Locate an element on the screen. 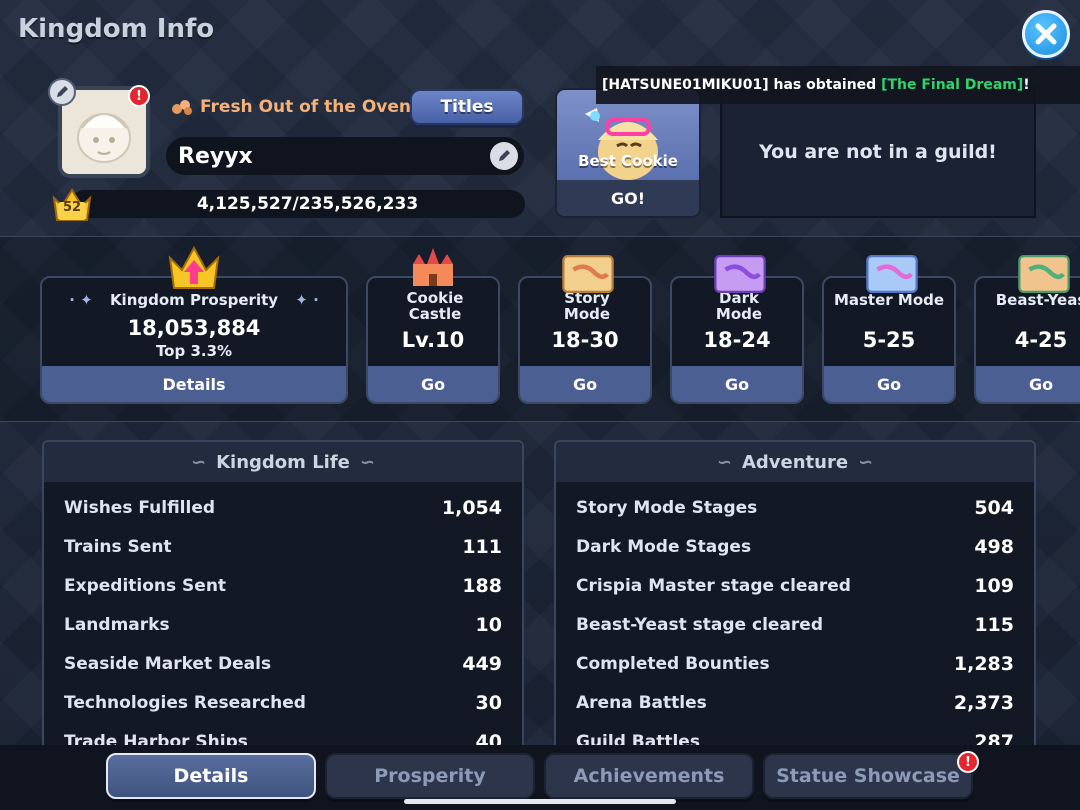  stat-row: Seaside Market Deals 449 is located at coordinates (283, 663).